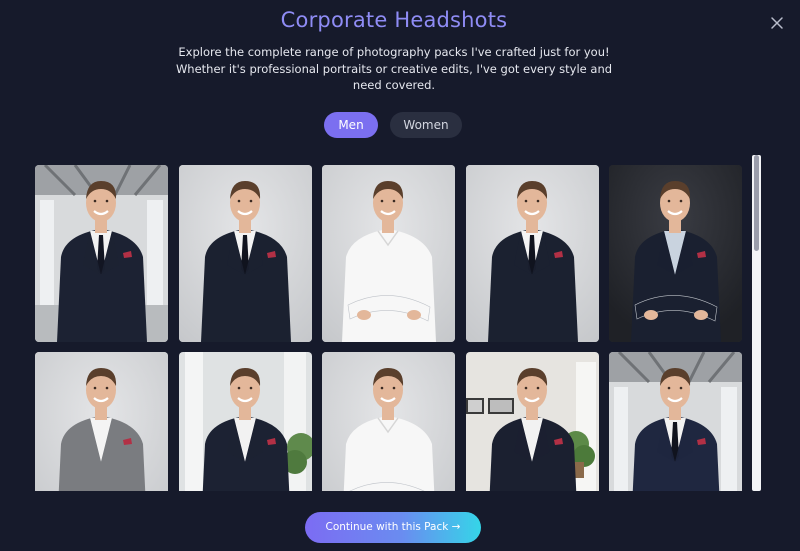 The image size is (800, 551). I want to click on gallery-scrollbar, so click(756, 323).